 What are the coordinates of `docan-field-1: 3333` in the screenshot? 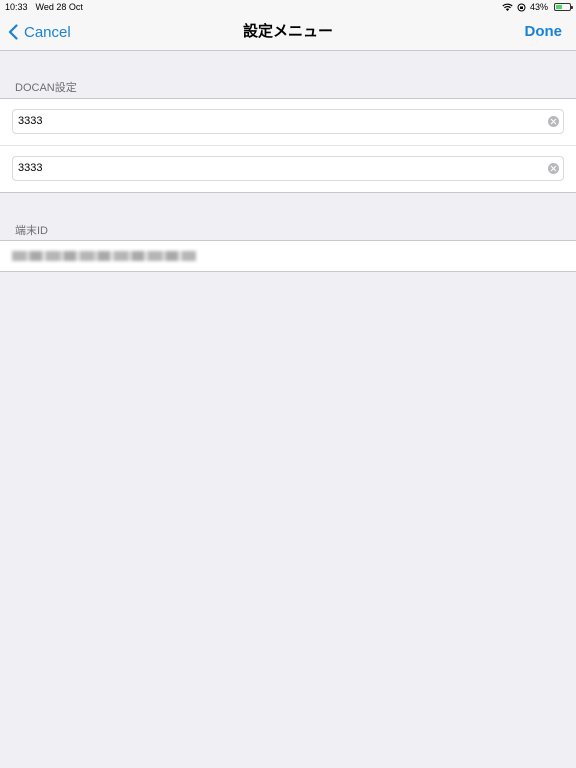 It's located at (288, 121).